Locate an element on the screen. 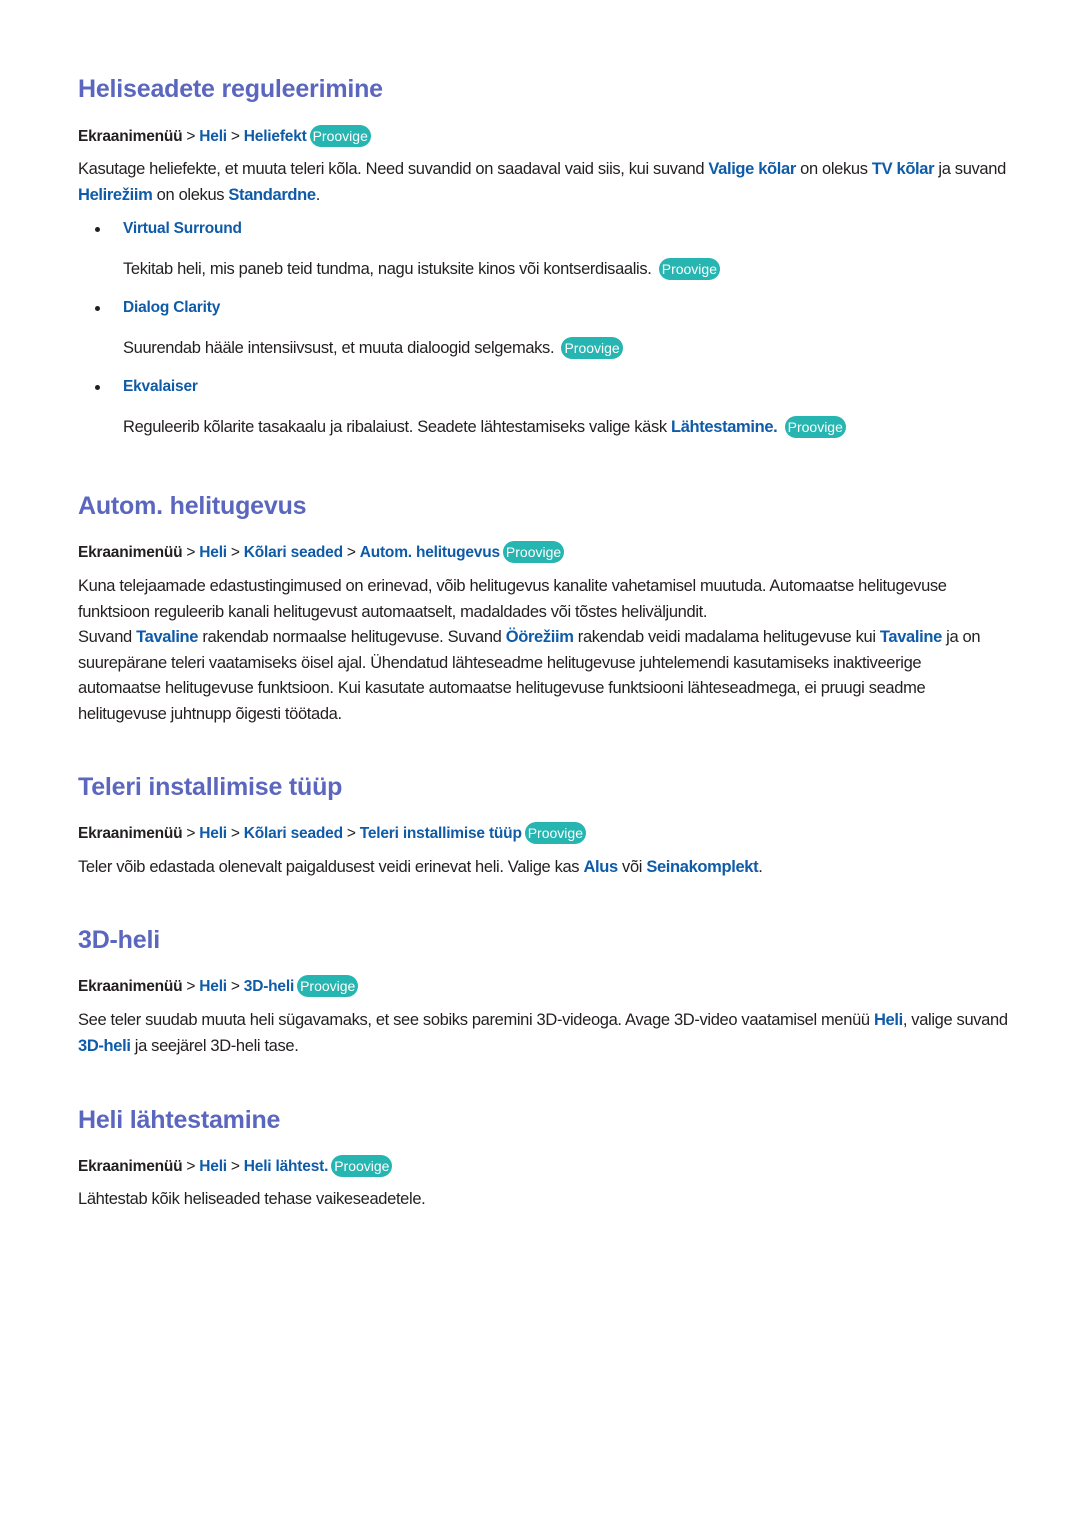 This screenshot has height=1527, width=1080. path-item: Autom. helitugevus is located at coordinates (430, 552).